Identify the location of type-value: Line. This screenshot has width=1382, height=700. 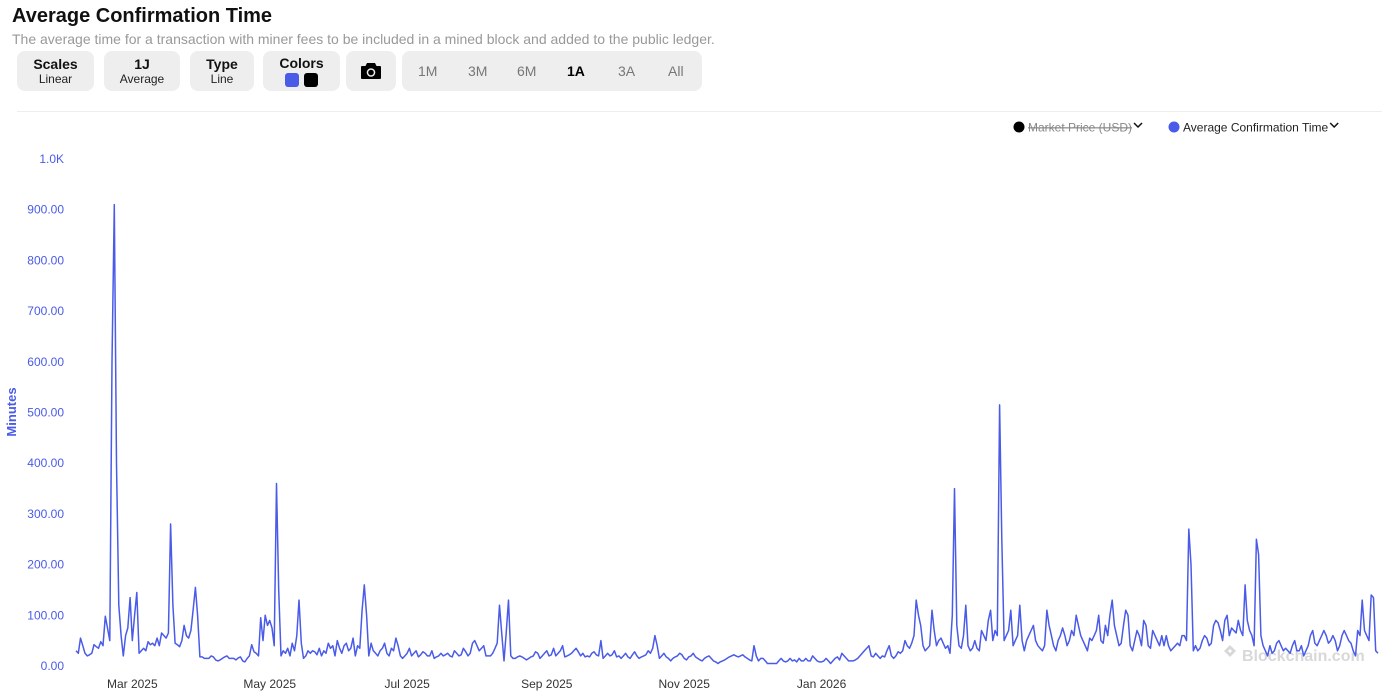
(222, 79).